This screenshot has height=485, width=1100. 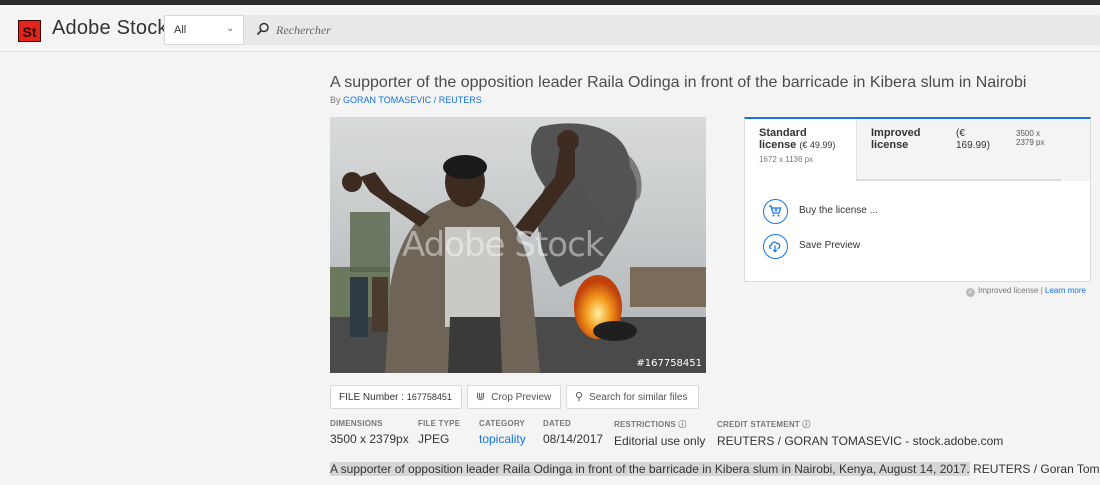 I want to click on tab-improved-license: Improved license, so click(x=899, y=150).